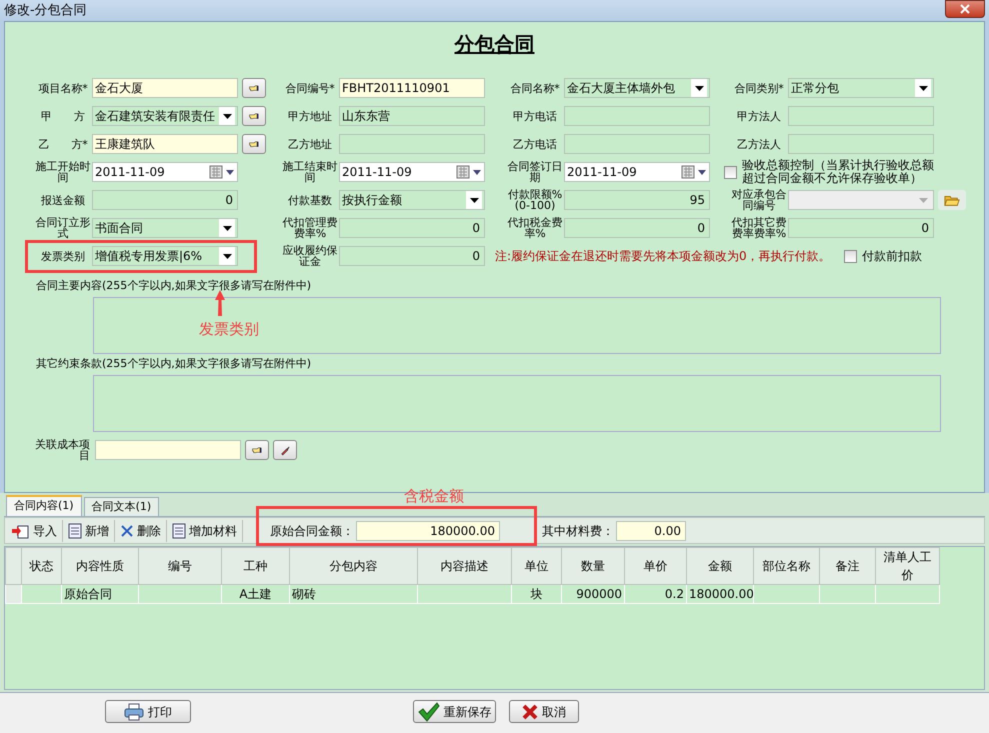 This screenshot has width=989, height=733. What do you see at coordinates (593, 594) in the screenshot?
I see `table-cell: 900000` at bounding box center [593, 594].